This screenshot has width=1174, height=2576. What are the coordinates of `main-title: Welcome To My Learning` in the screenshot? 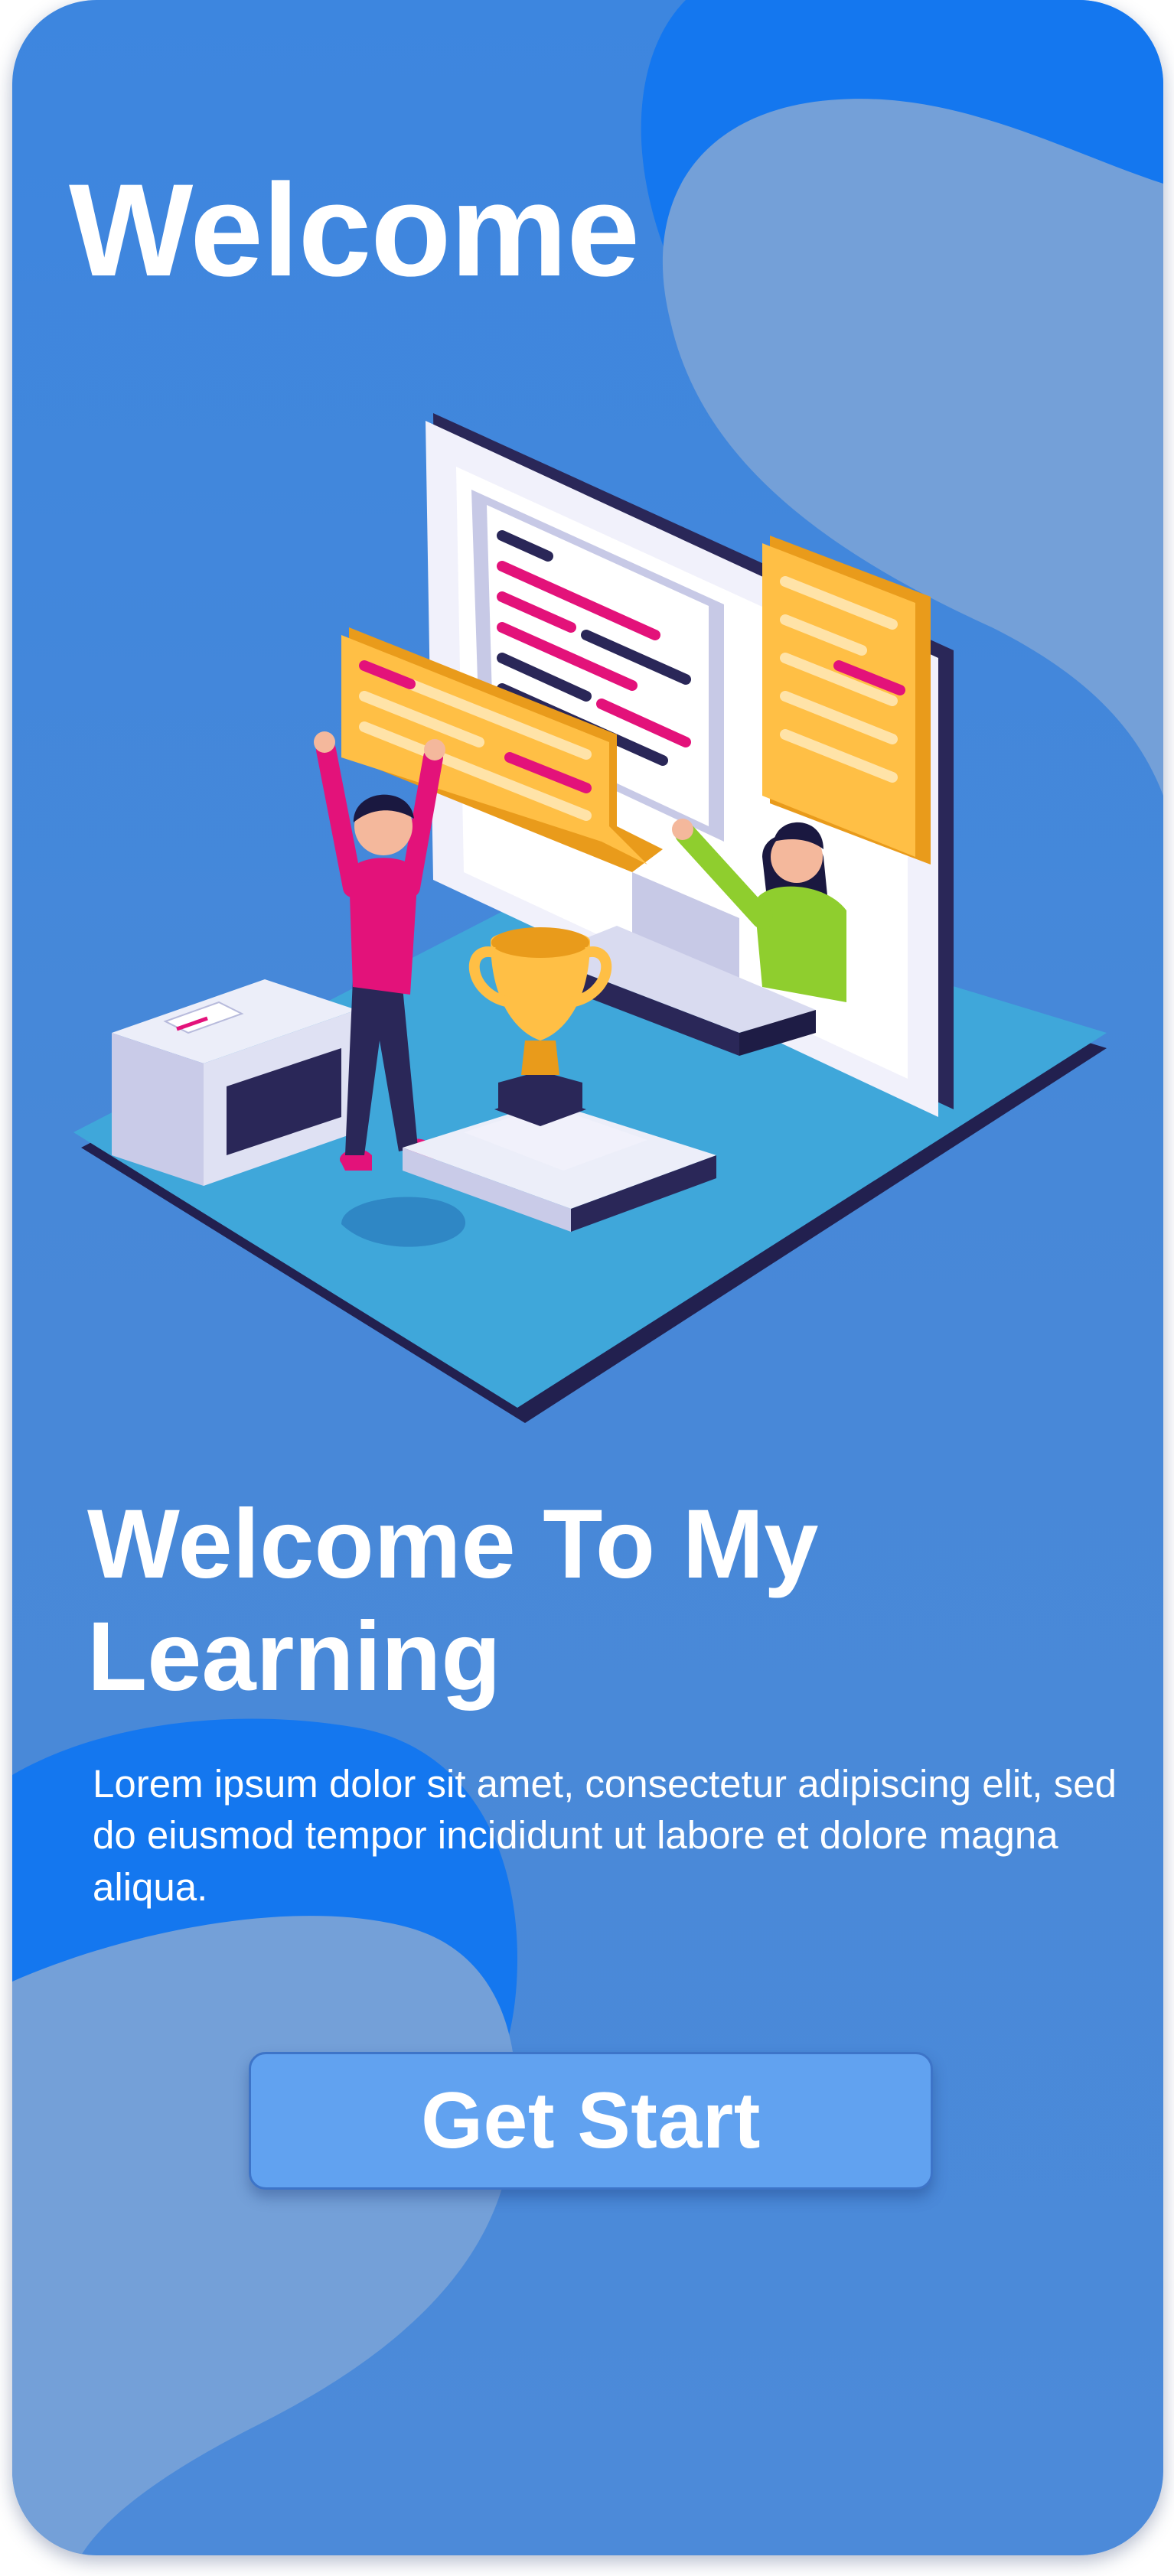 It's located at (453, 1601).